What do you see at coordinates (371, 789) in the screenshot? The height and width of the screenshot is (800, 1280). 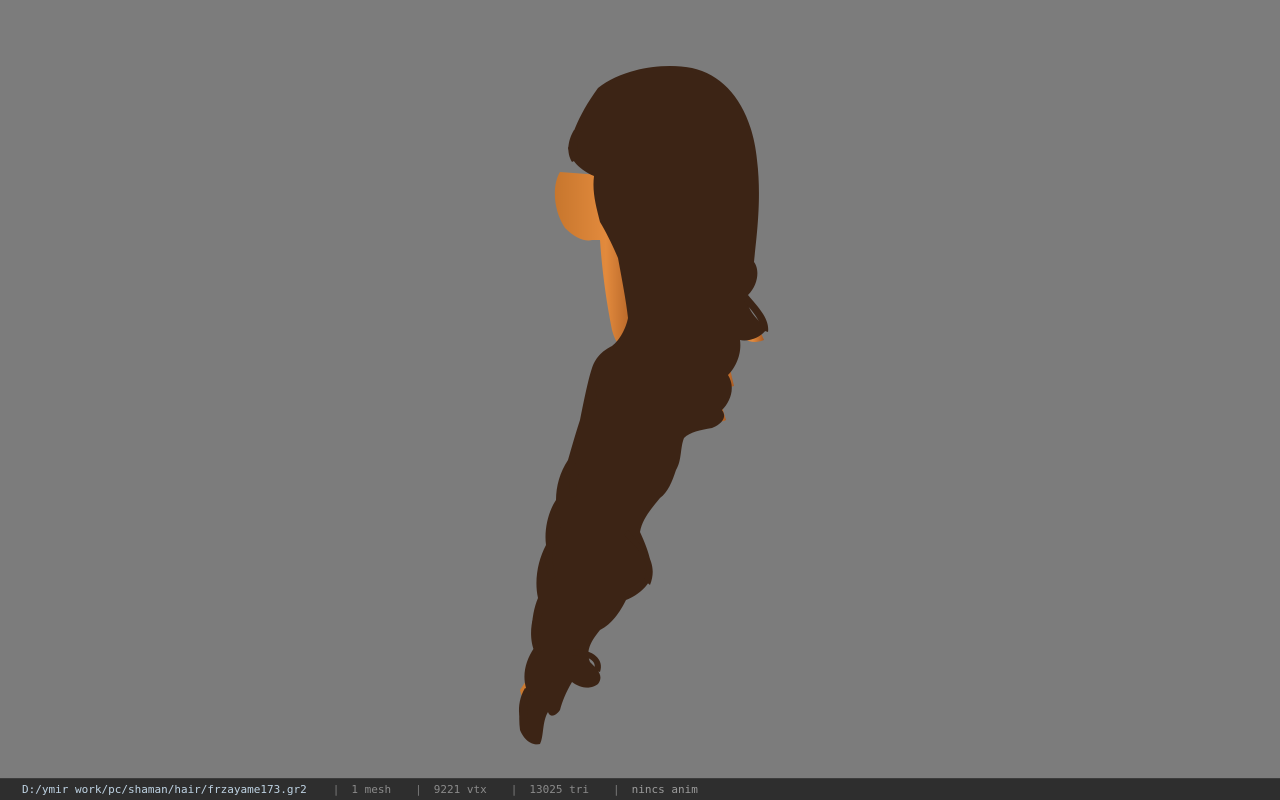 I see `mesh-count-label: 1 mesh` at bounding box center [371, 789].